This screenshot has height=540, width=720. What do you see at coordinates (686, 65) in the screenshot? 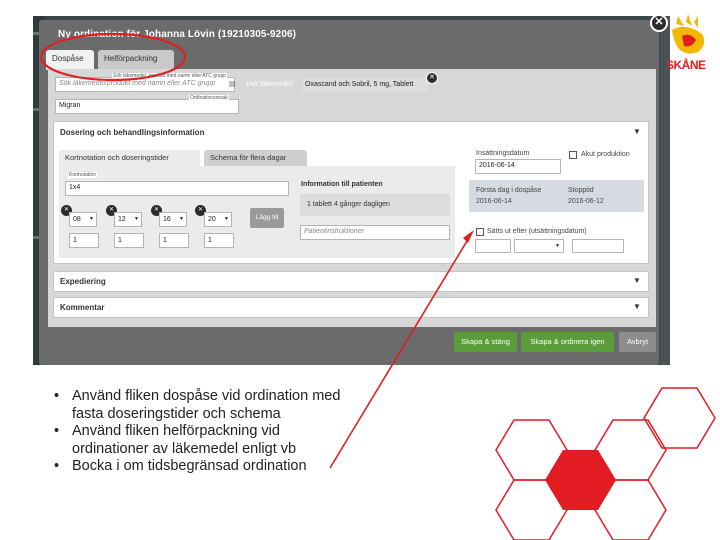
I see `logo-text: SKÅNE` at bounding box center [686, 65].